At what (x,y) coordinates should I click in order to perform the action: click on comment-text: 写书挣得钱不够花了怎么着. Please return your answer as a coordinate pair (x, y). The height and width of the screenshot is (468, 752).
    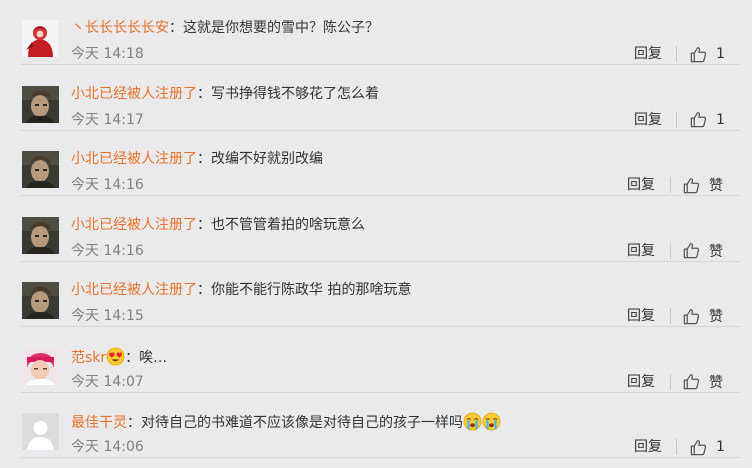
    Looking at the image, I should click on (295, 93).